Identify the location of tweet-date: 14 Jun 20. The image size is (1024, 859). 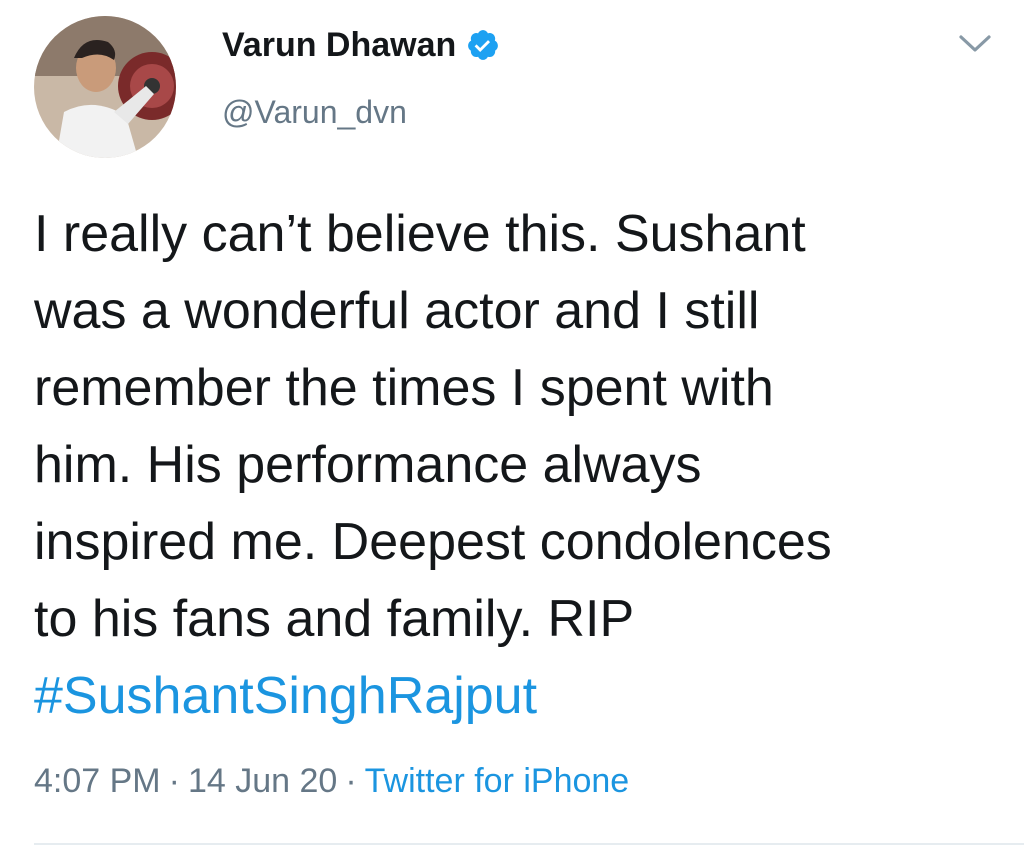
(262, 781).